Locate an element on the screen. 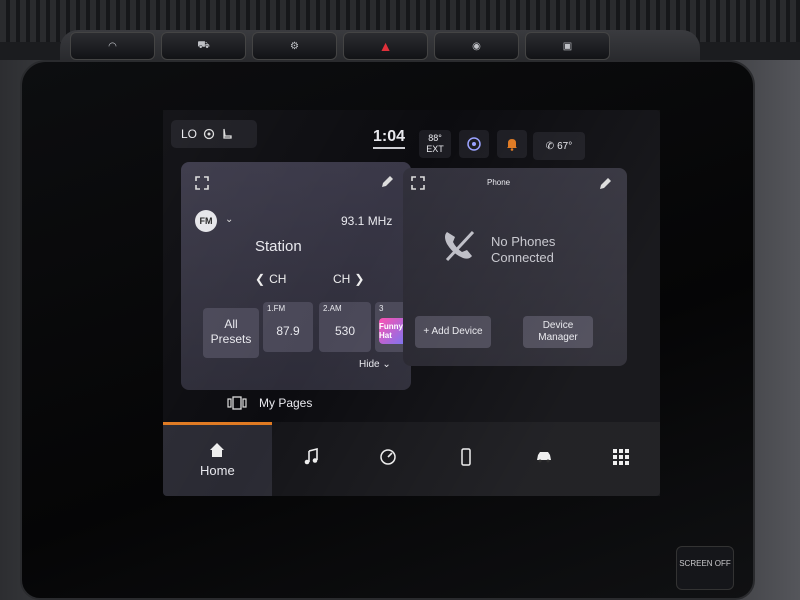 This screenshot has width=800, height=600. phone-disconnected-icon is located at coordinates (460, 246).